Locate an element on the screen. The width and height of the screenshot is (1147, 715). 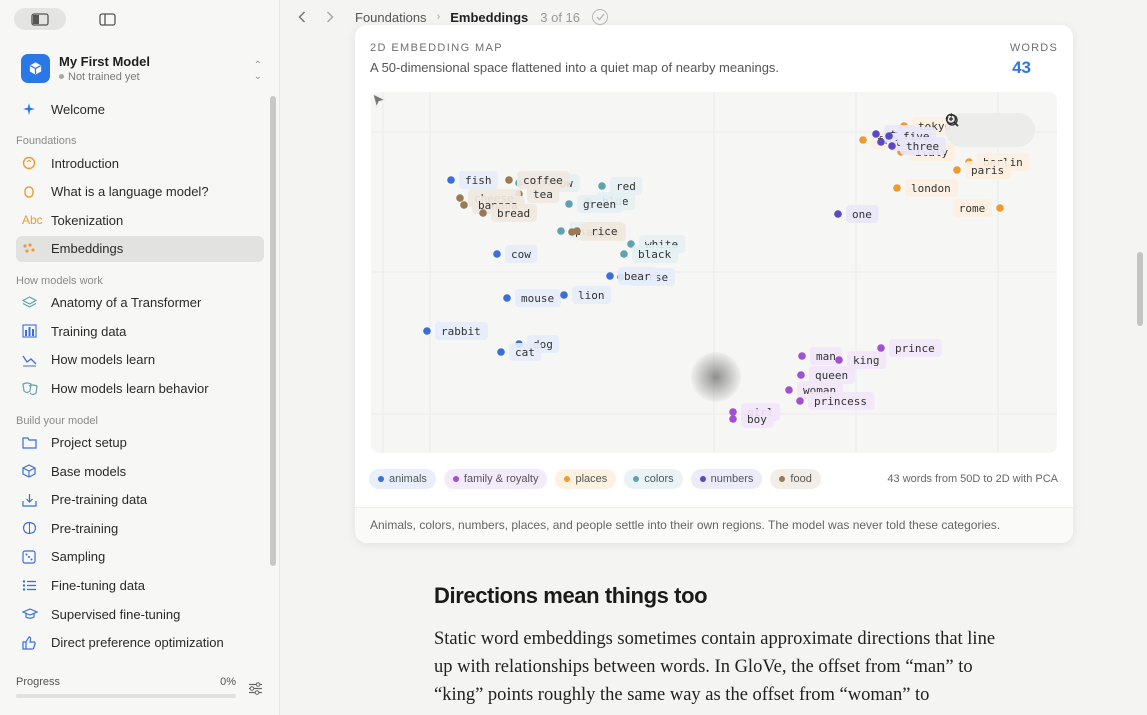
nav-section-title: Foundations is located at coordinates (46, 141).